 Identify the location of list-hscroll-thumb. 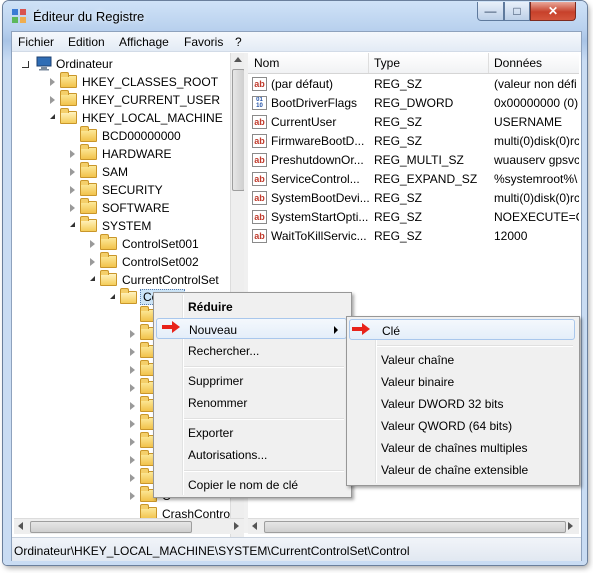
(415, 527).